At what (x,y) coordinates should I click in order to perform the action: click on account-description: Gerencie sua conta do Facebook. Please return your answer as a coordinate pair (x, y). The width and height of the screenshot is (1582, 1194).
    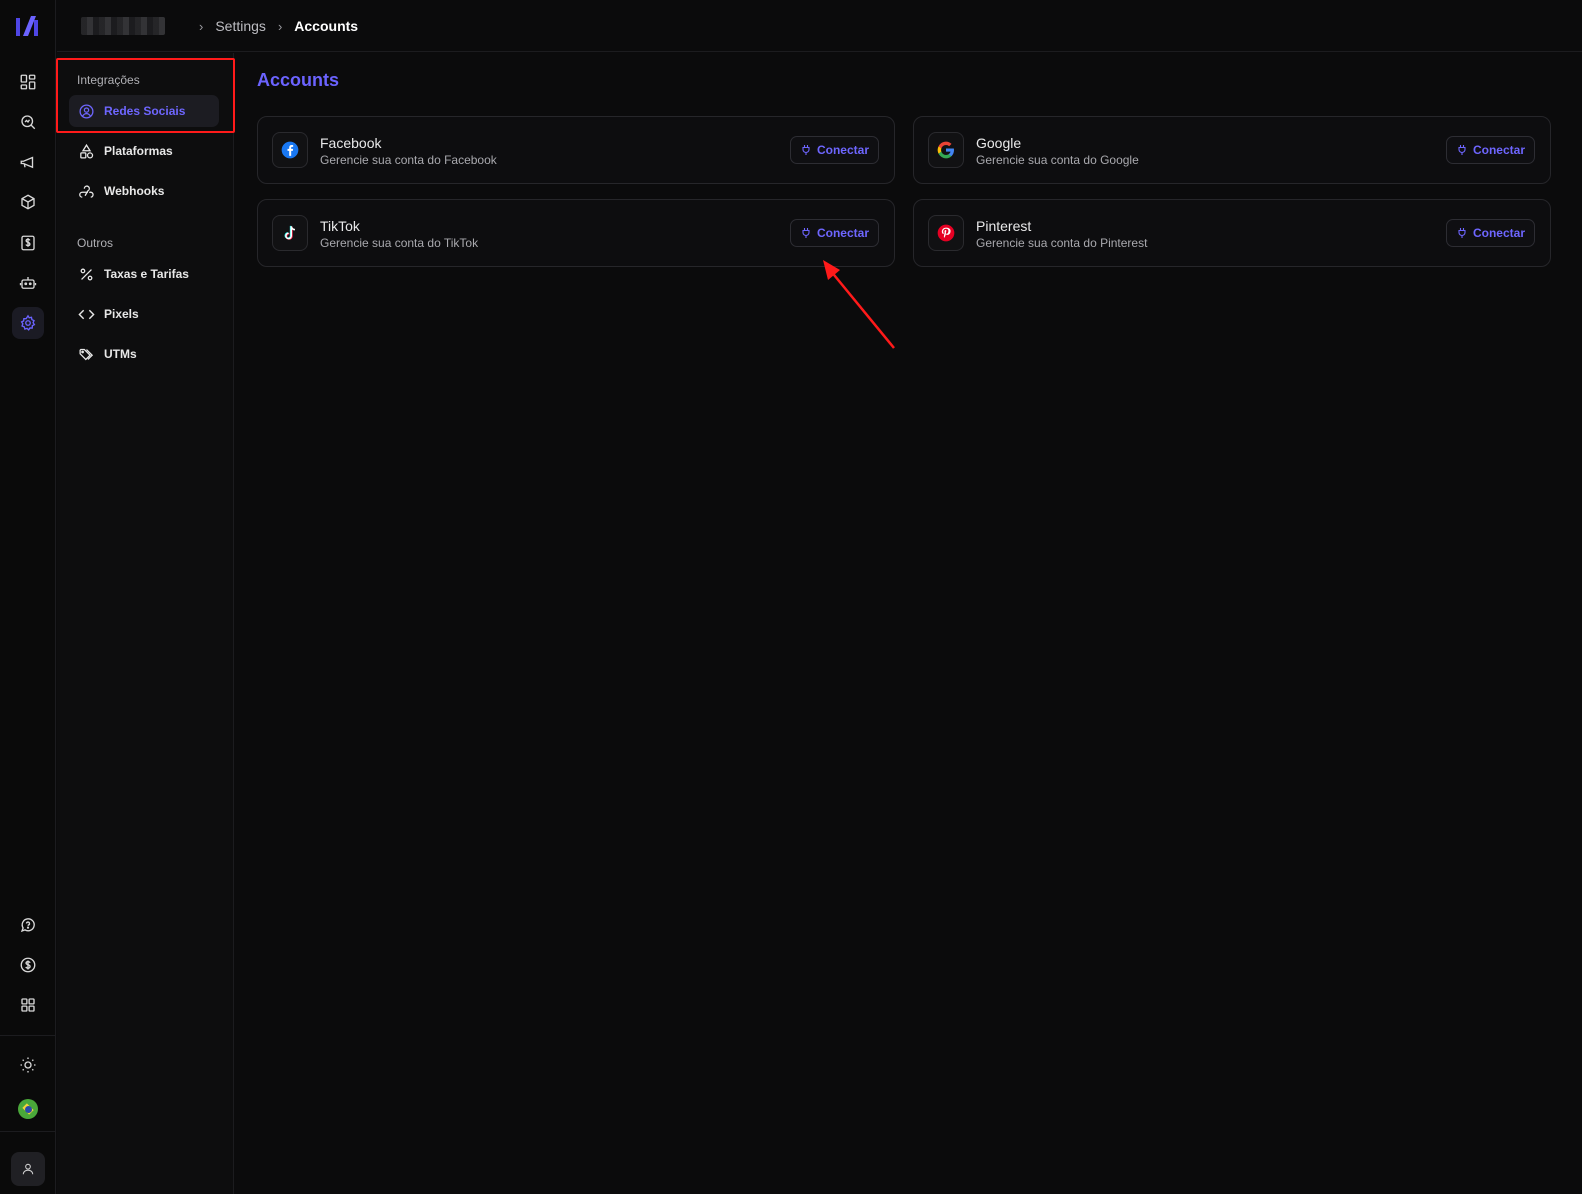
    Looking at the image, I should click on (408, 160).